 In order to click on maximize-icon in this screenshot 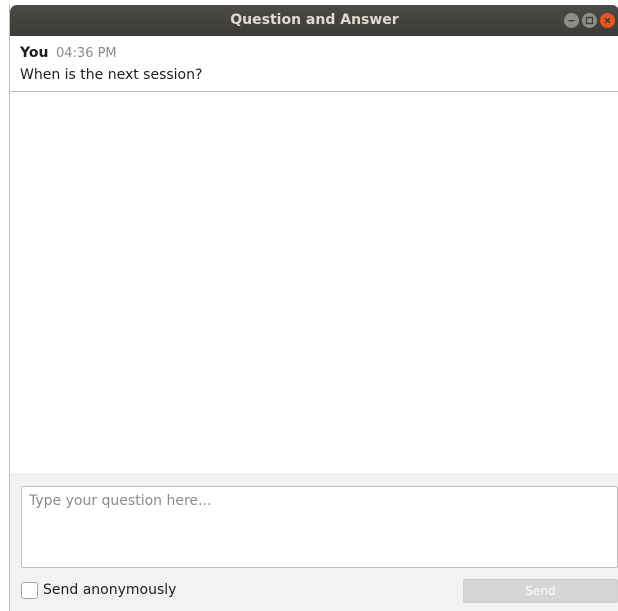, I will do `click(589, 20)`.